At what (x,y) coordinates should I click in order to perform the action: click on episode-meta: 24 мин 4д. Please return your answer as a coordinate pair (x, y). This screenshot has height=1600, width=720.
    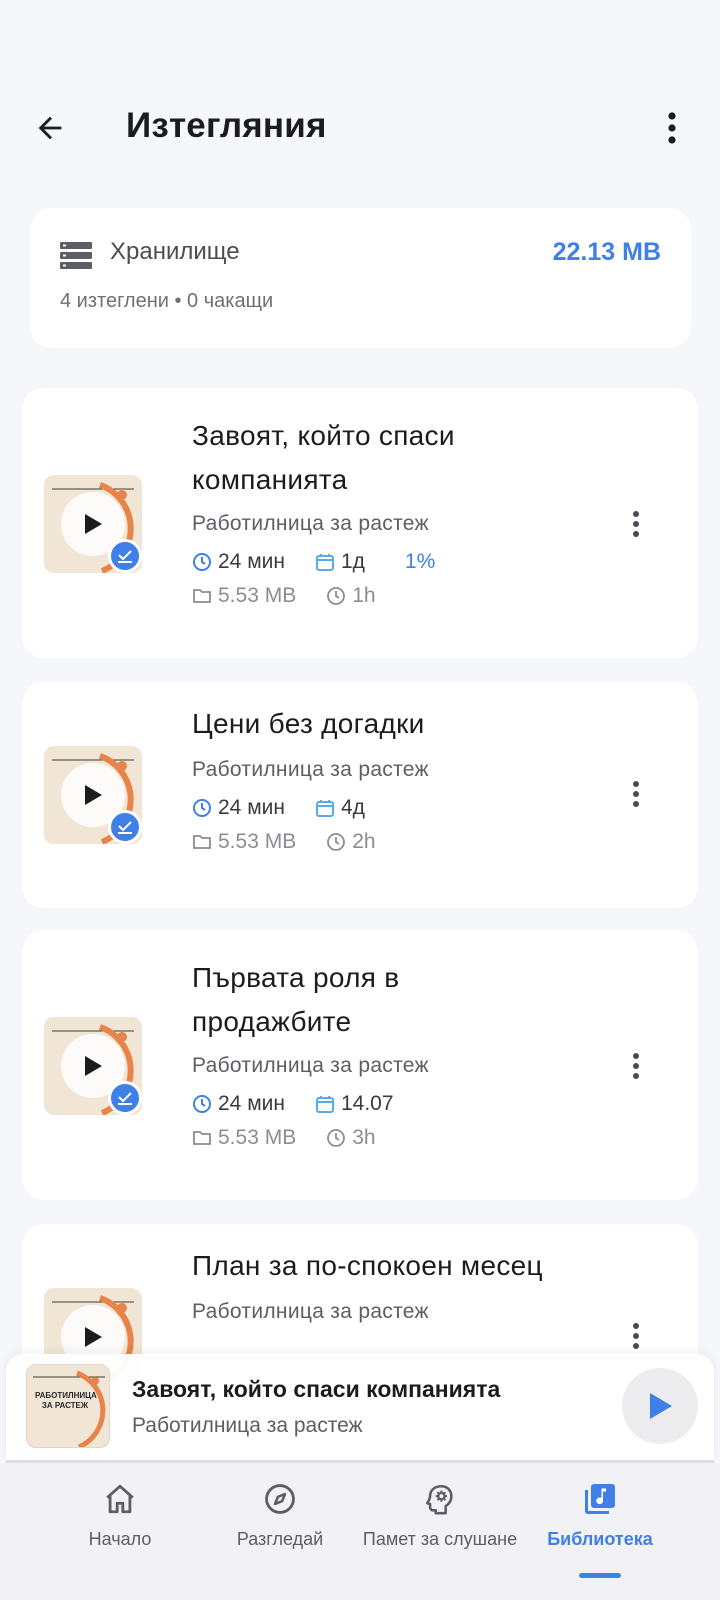
    Looking at the image, I should click on (293, 808).